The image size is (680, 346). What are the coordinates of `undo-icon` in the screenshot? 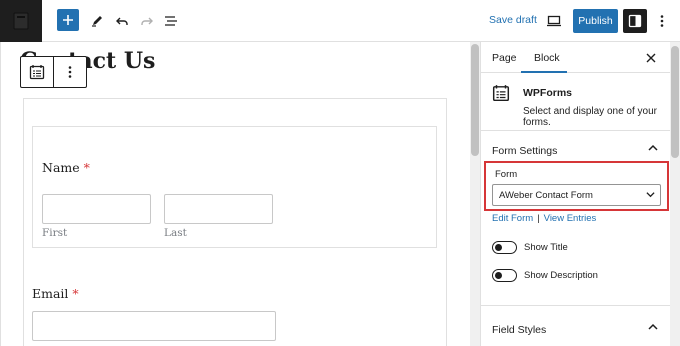 It's located at (122, 21).